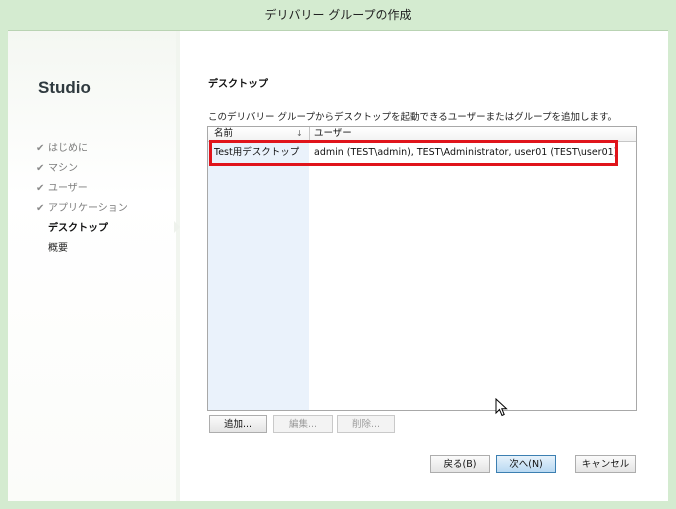 The width and height of the screenshot is (676, 509). I want to click on column-separator, so click(309, 134).